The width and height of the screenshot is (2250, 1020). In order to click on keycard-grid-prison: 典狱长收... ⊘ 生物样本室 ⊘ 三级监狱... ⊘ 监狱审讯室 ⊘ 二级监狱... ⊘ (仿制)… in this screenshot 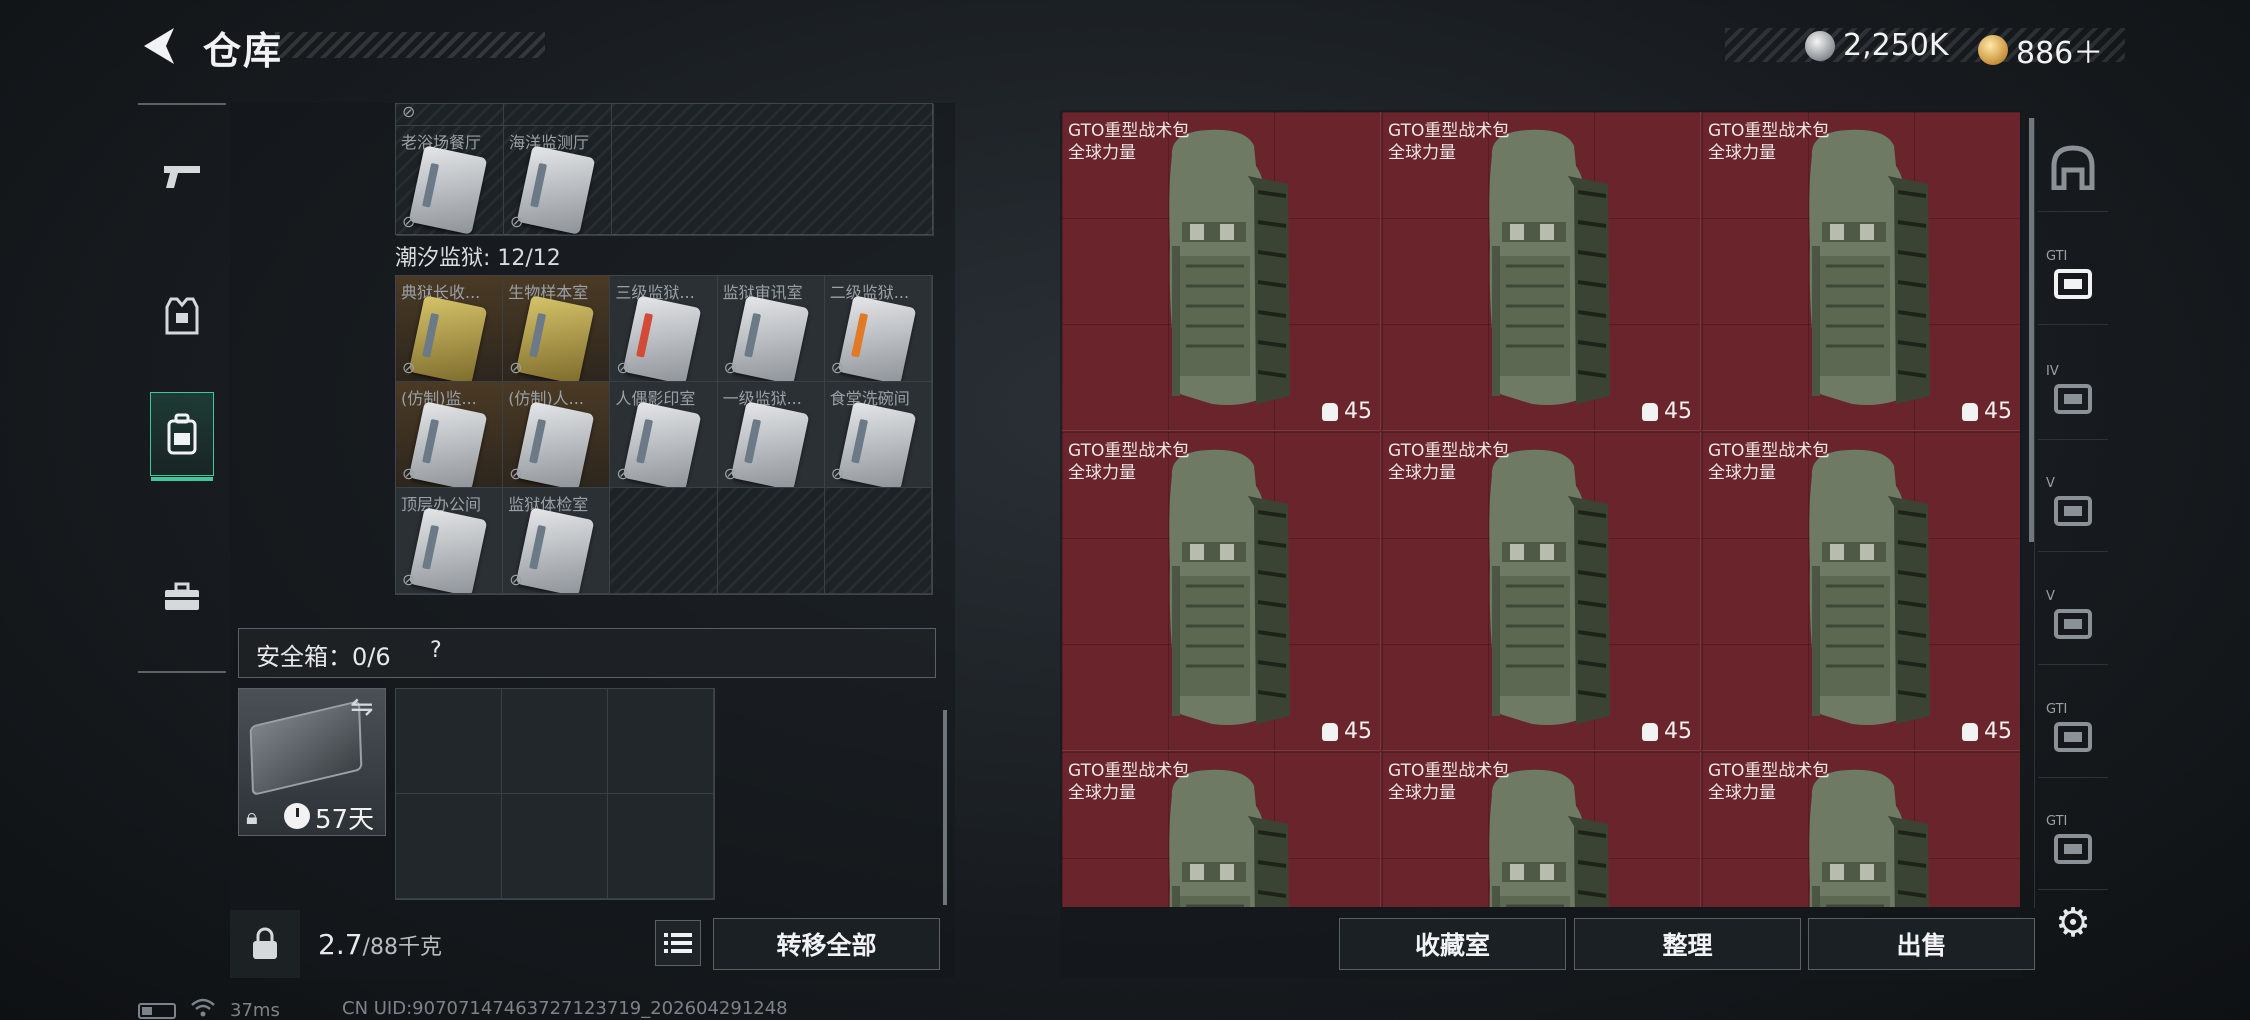, I will do `click(664, 435)`.